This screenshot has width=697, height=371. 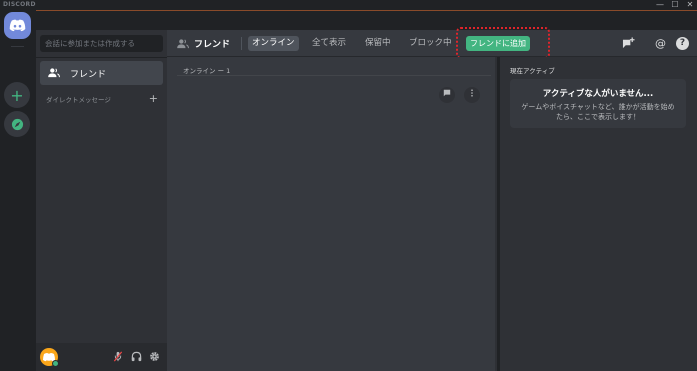 I want to click on new-group-dm-icon, so click(x=628, y=43).